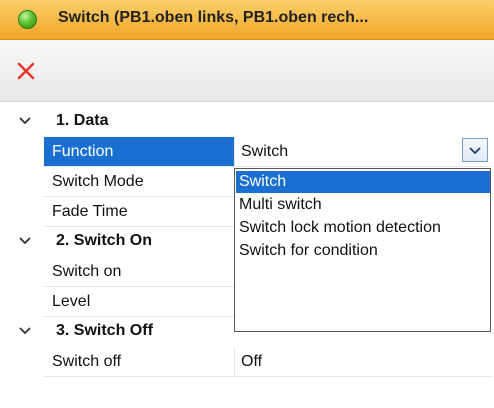  I want to click on section-title: 3. Switch Off, so click(104, 330).